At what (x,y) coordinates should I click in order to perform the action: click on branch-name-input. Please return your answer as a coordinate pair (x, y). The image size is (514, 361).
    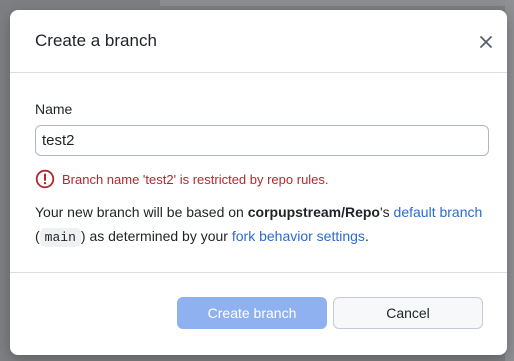
    Looking at the image, I should click on (262, 140).